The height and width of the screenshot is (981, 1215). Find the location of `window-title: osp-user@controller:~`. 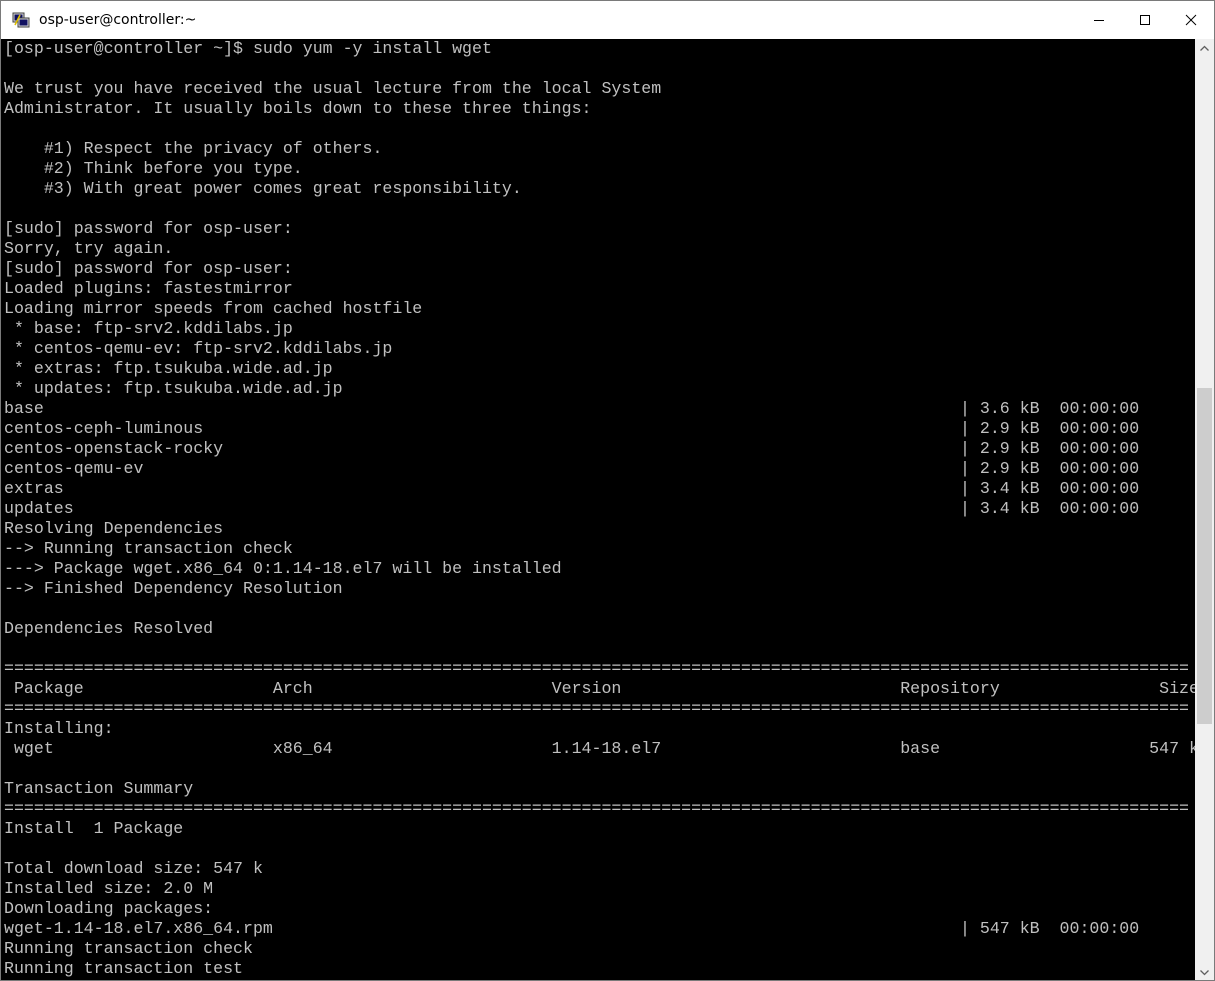

window-title: osp-user@controller:~ is located at coordinates (118, 20).